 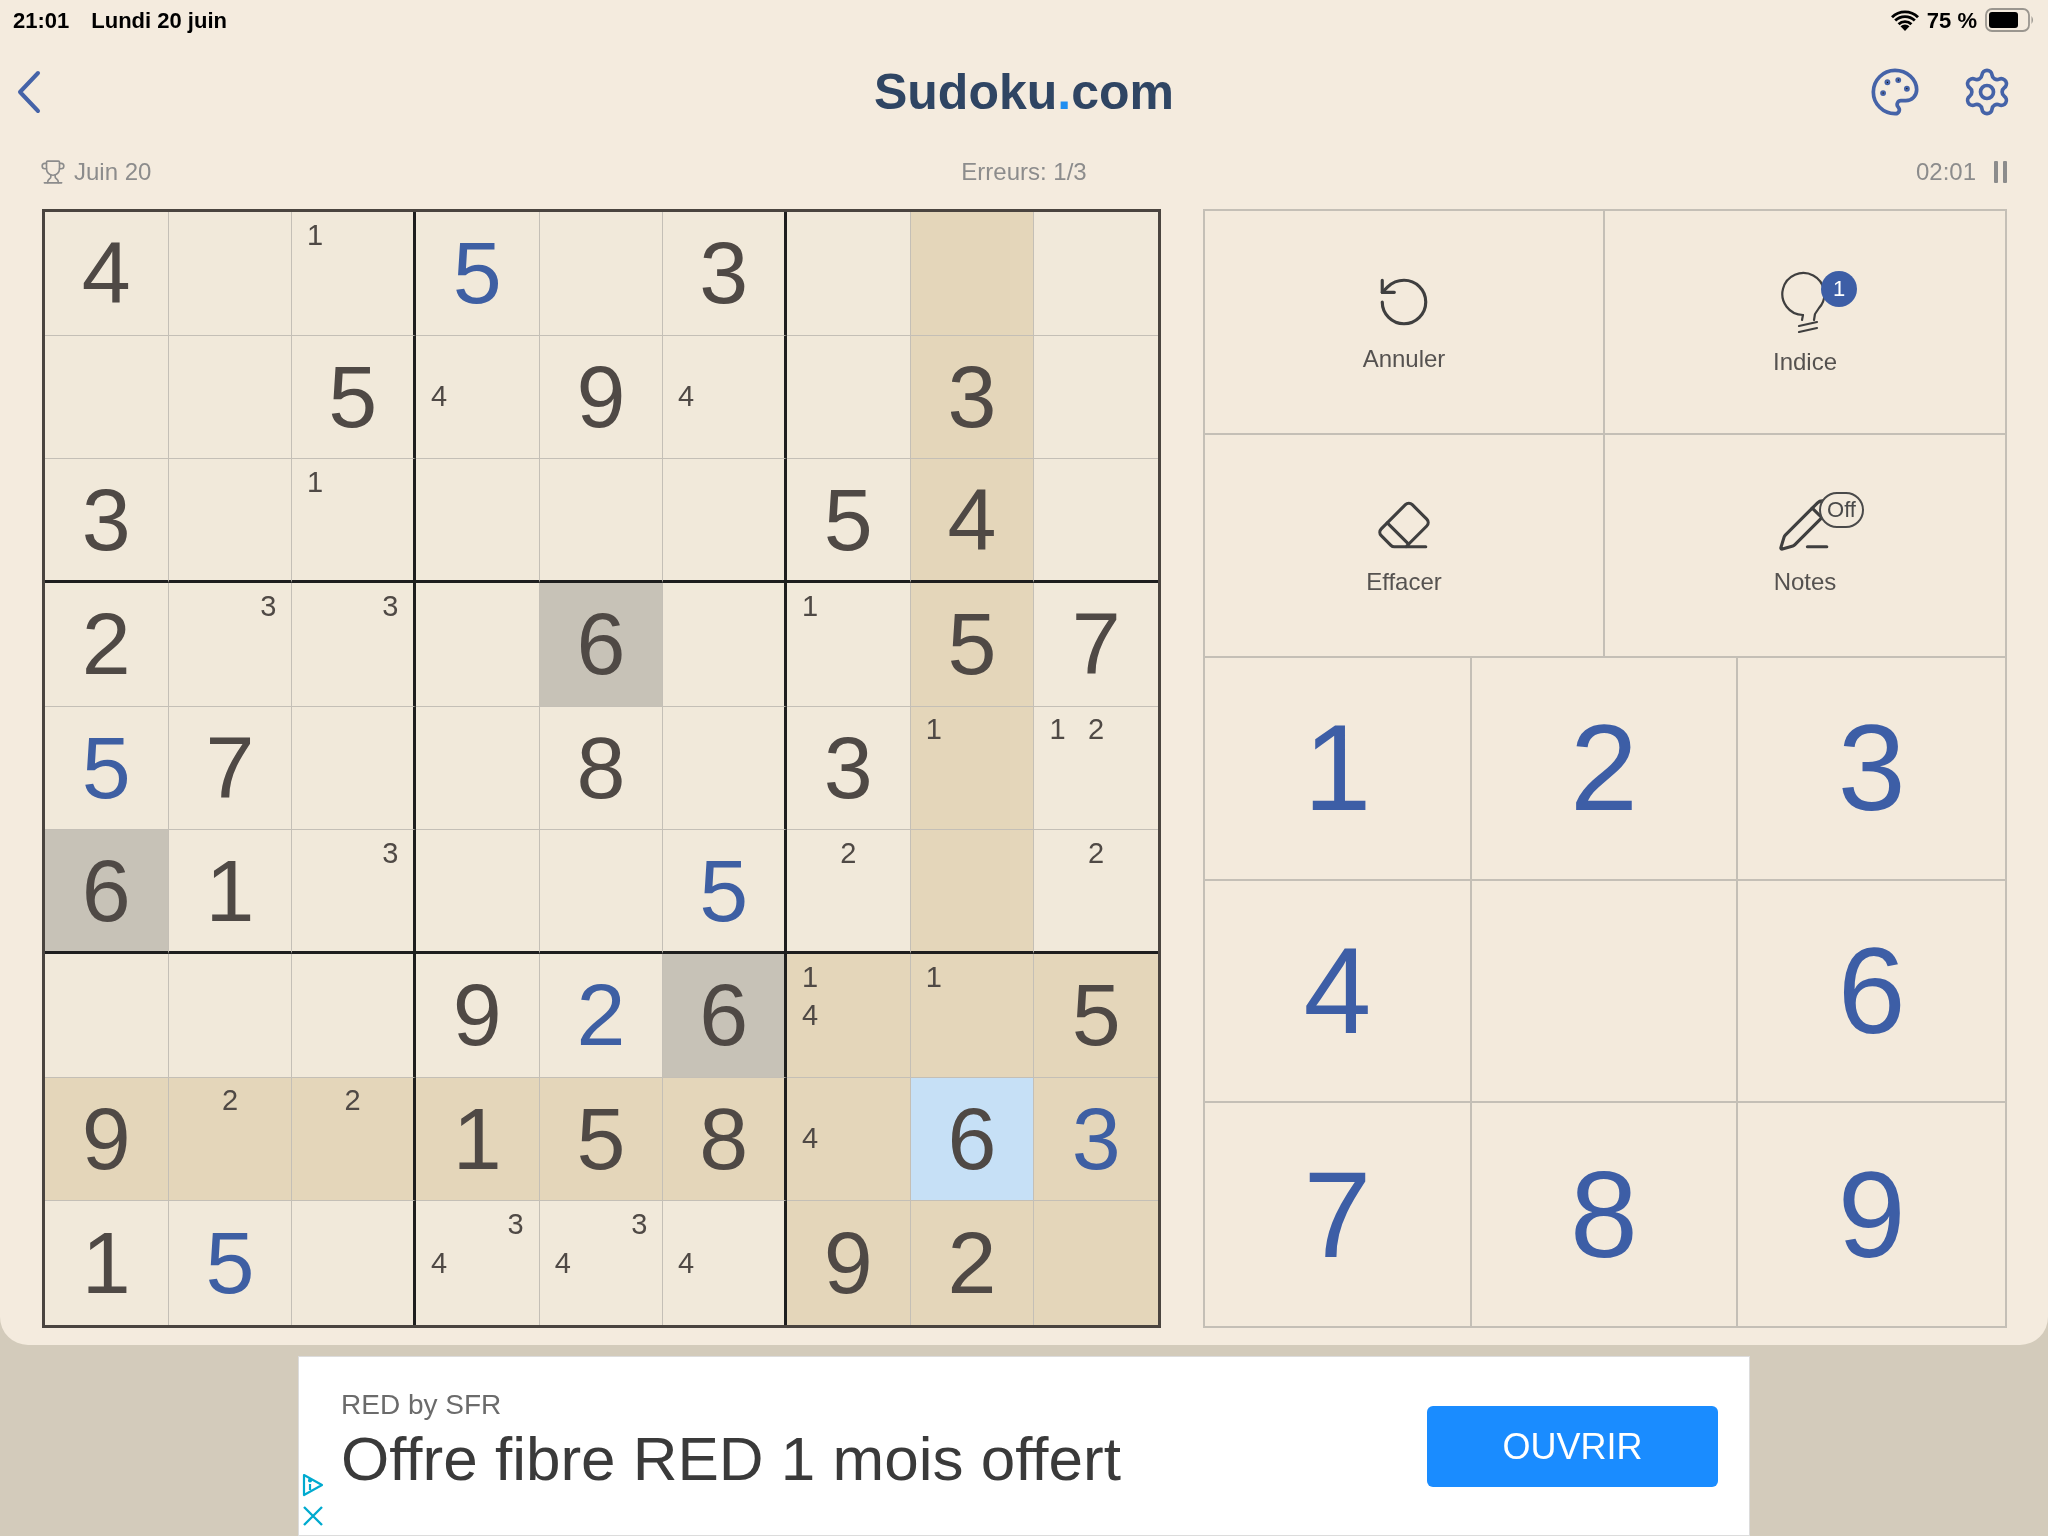 I want to click on game-timer: 02:01, so click(x=1945, y=172).